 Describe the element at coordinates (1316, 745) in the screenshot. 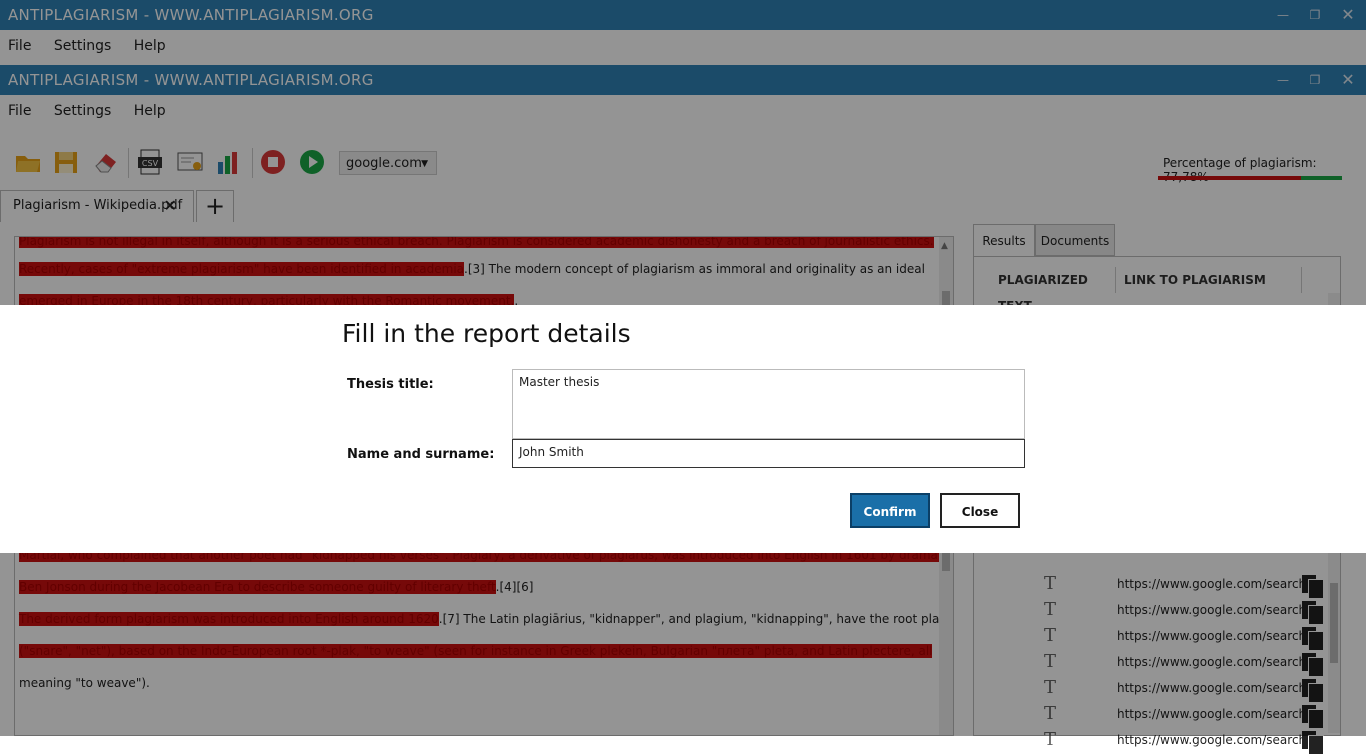

I see `copy-icon-back` at that location.